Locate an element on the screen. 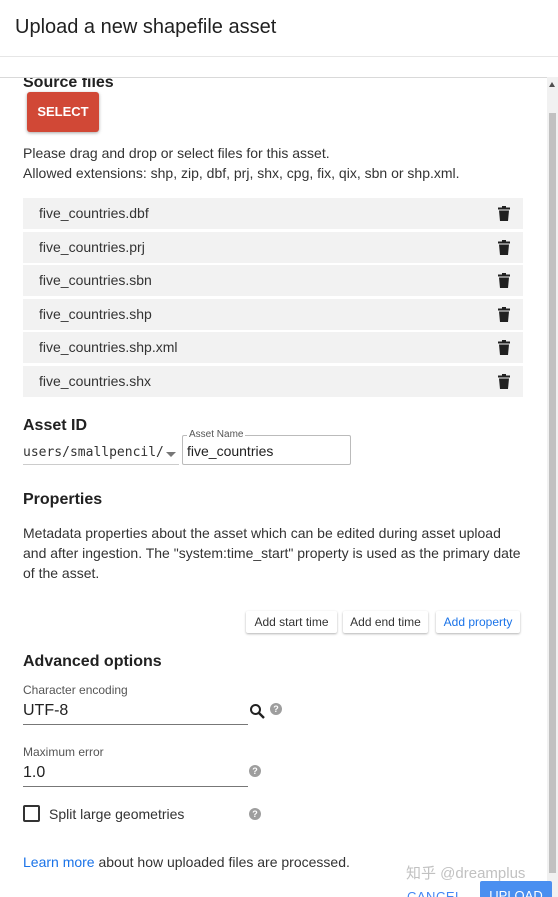  scrollbar is located at coordinates (552, 487).